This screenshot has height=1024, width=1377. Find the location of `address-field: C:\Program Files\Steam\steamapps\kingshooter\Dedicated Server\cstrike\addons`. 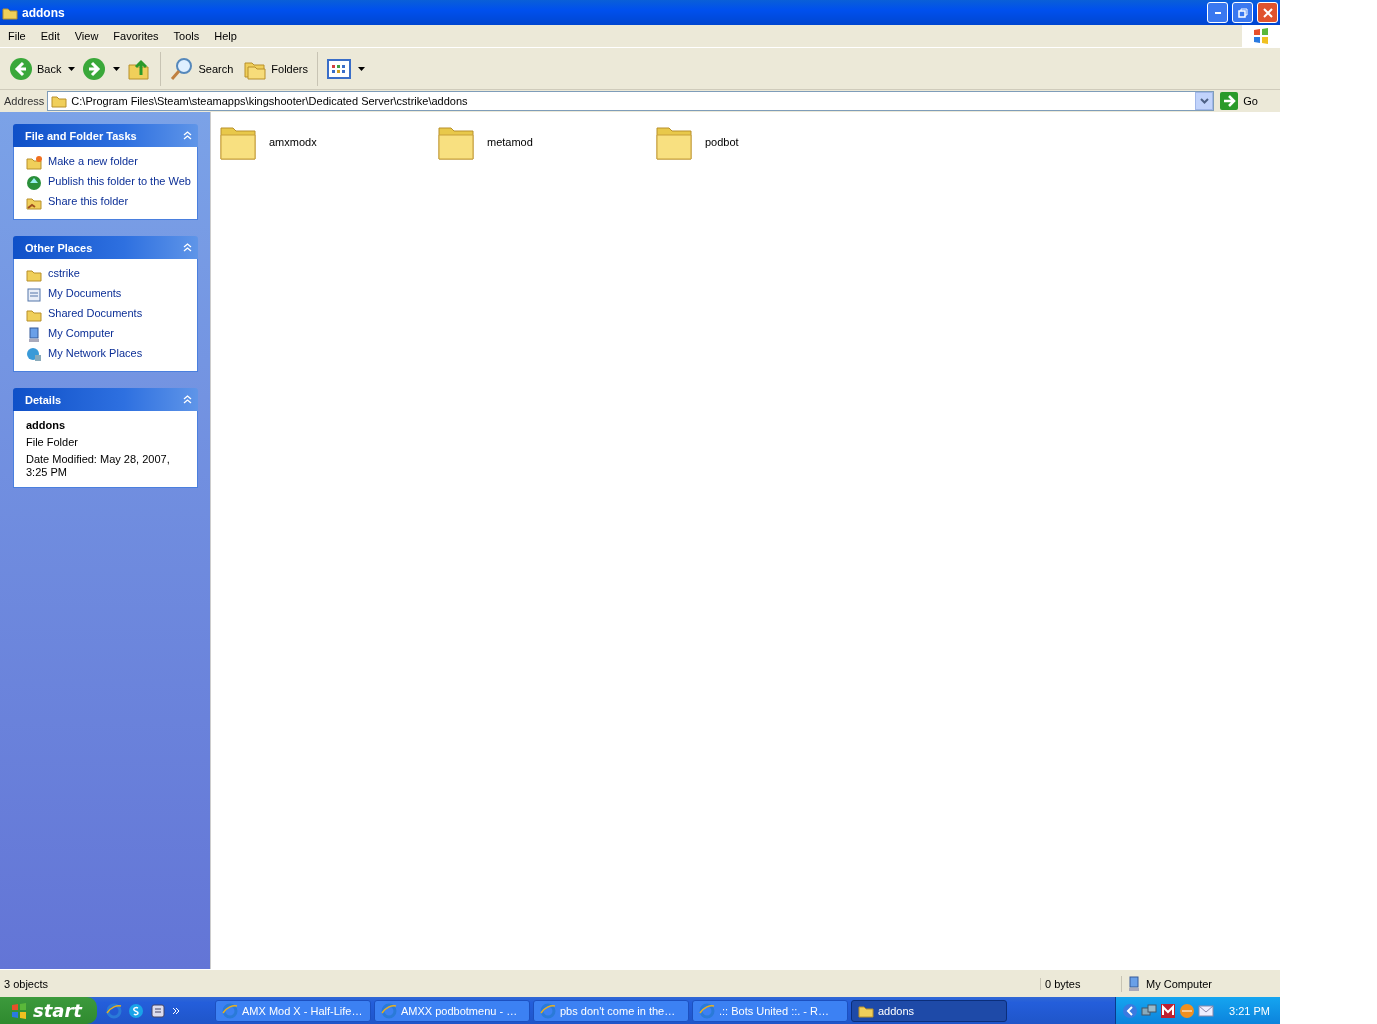

address-field: C:\Program Files\Steam\steamapps\kingshooter\Dedicated Server\cstrike\addons is located at coordinates (631, 101).